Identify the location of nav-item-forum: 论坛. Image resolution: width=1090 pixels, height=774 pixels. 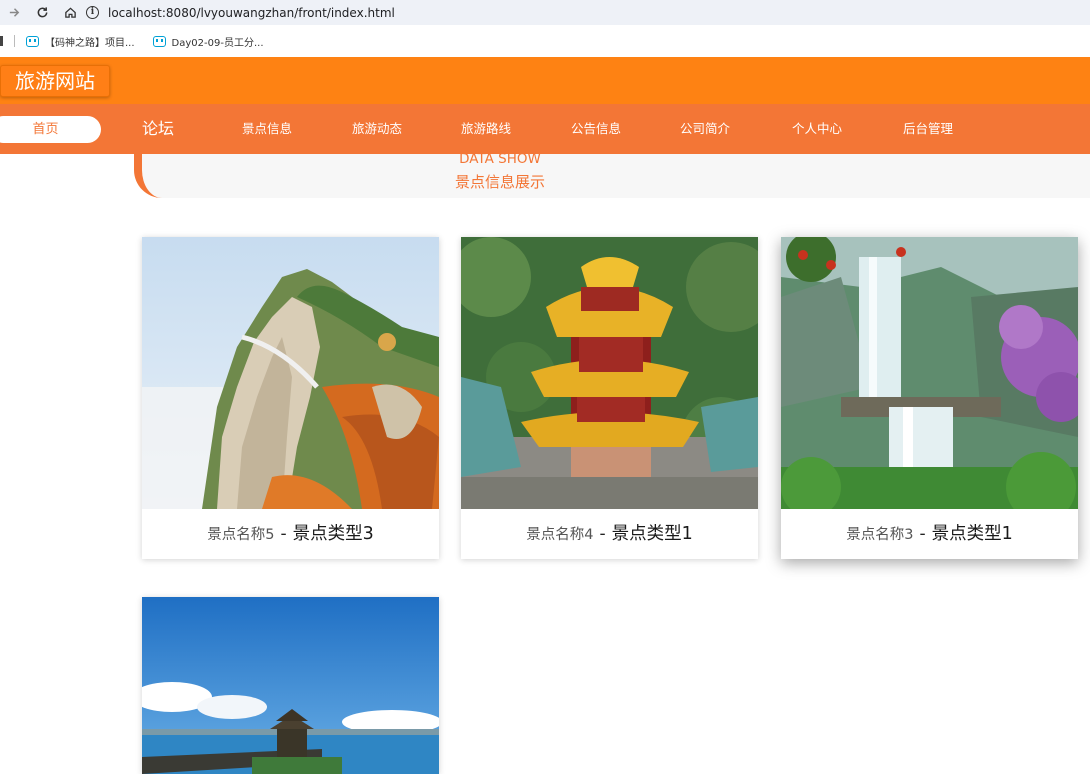
(158, 129).